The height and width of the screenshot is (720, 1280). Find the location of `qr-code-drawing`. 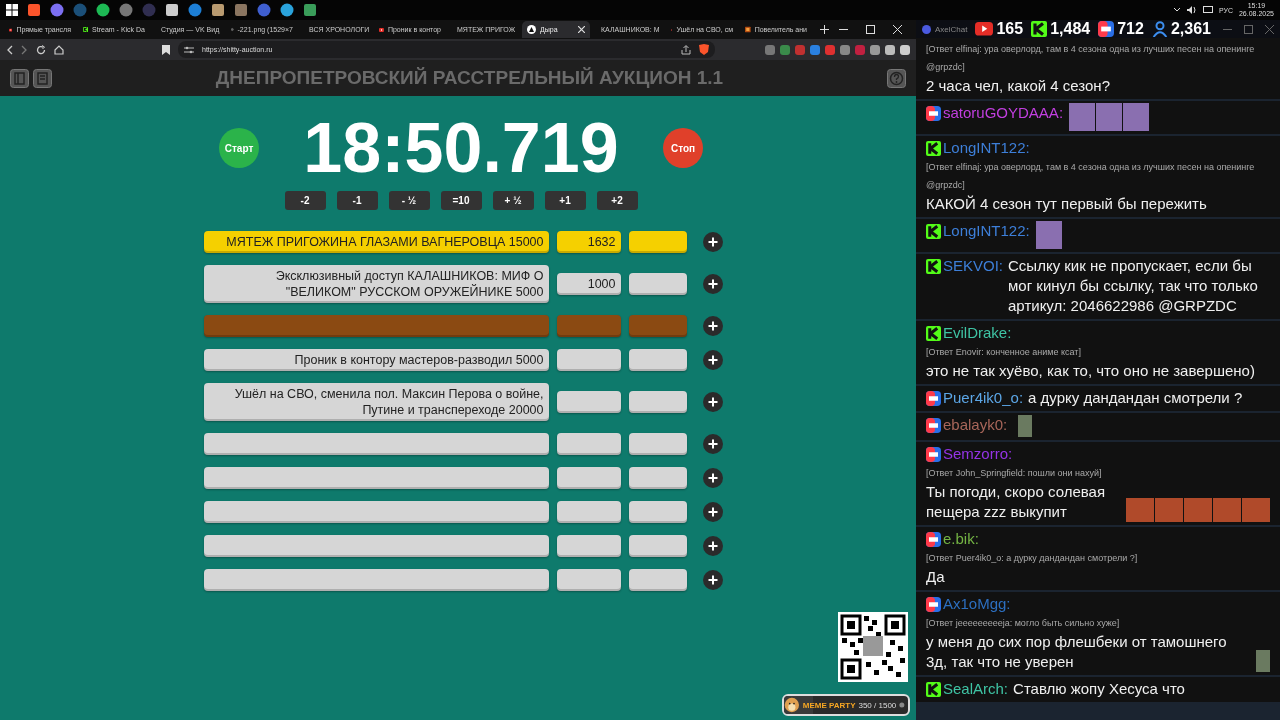

qr-code-drawing is located at coordinates (873, 647).